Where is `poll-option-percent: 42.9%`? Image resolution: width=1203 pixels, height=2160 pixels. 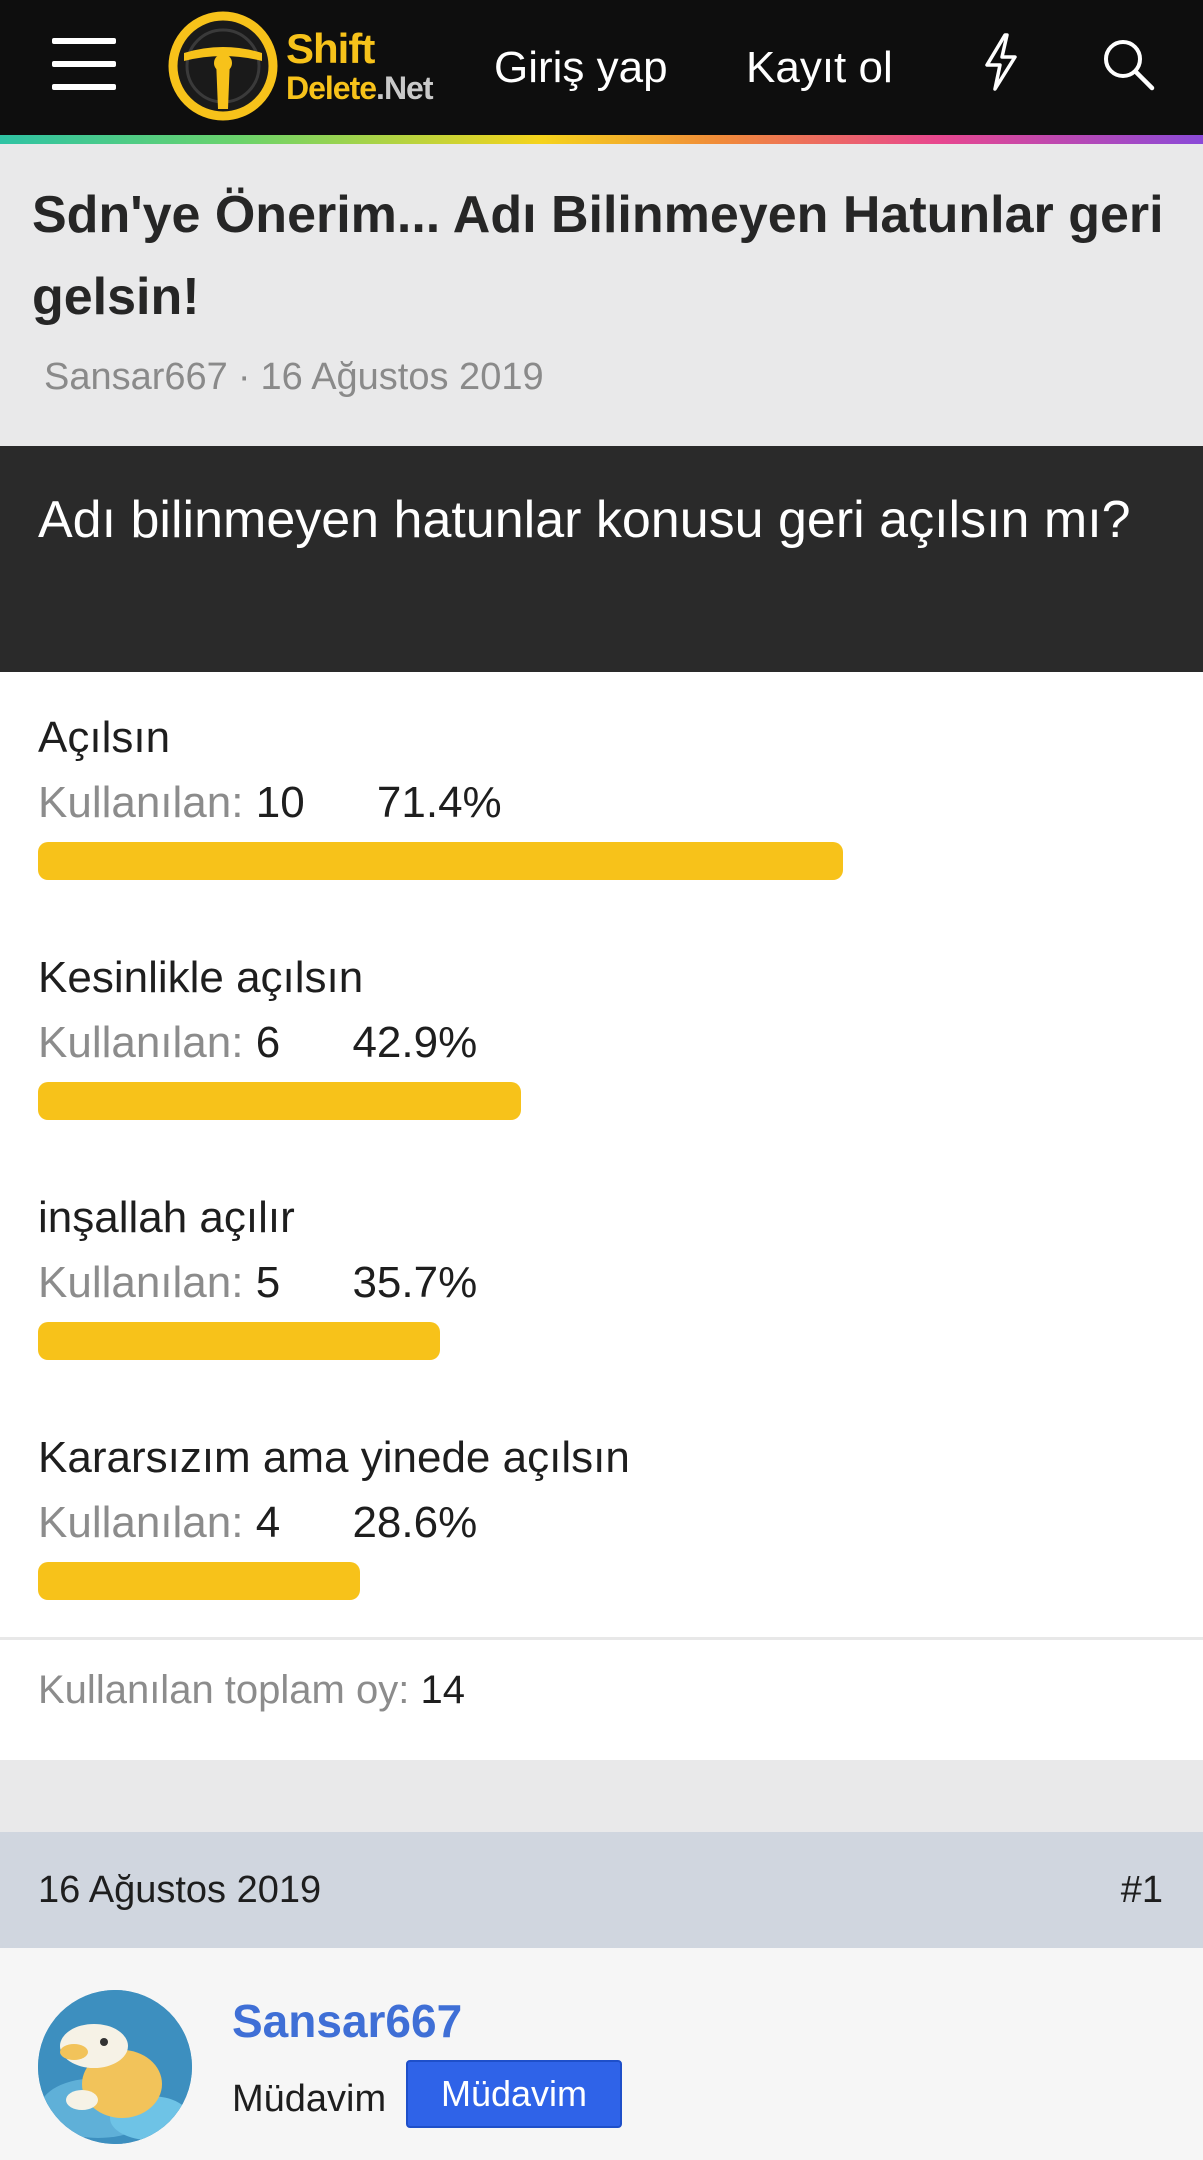
poll-option-percent: 42.9% is located at coordinates (415, 1042).